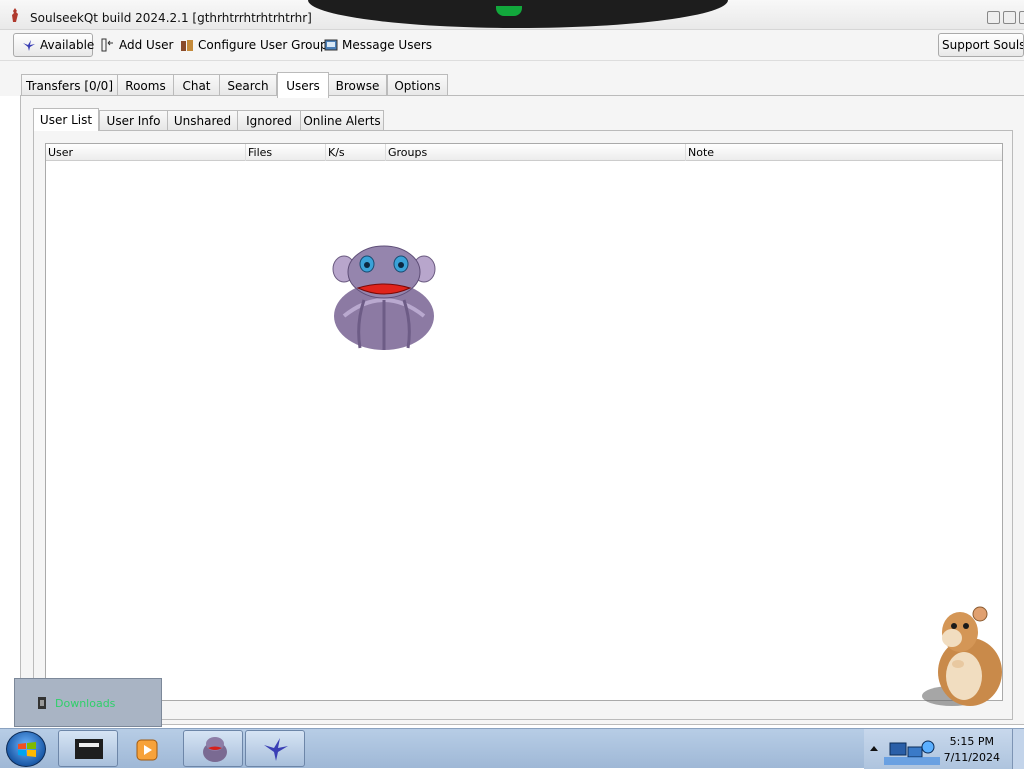 This screenshot has height=769, width=1024. What do you see at coordinates (248, 85) in the screenshot?
I see `tab-search: Search` at bounding box center [248, 85].